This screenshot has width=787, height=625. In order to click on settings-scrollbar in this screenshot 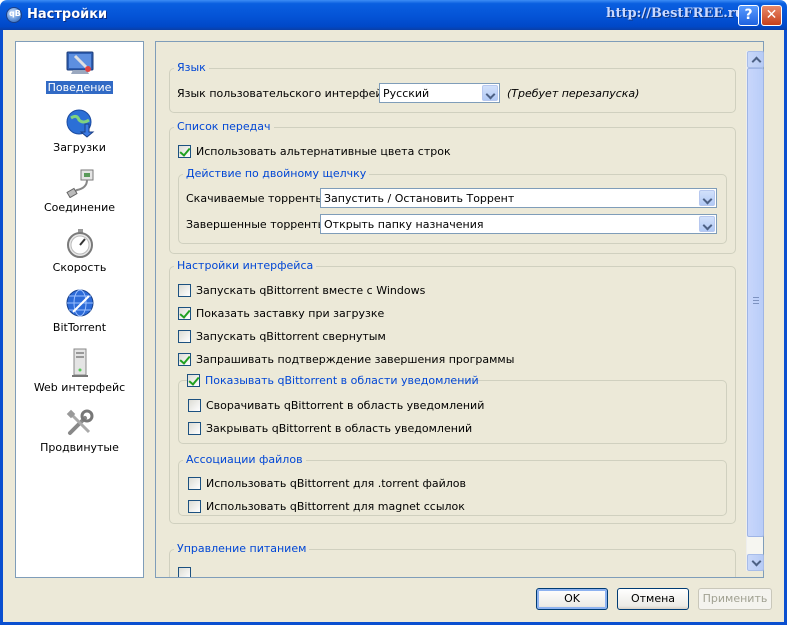, I will do `click(755, 311)`.